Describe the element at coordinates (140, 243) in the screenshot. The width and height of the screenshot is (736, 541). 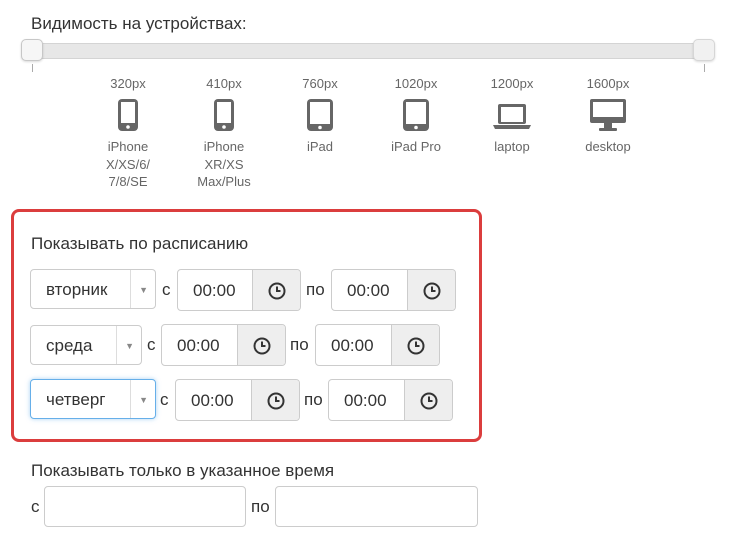
I see `schedule-title: Показывать по расписанию` at that location.